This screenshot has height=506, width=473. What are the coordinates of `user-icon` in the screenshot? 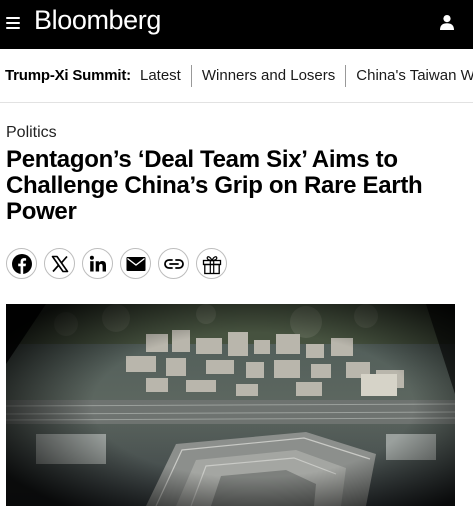 It's located at (447, 22).